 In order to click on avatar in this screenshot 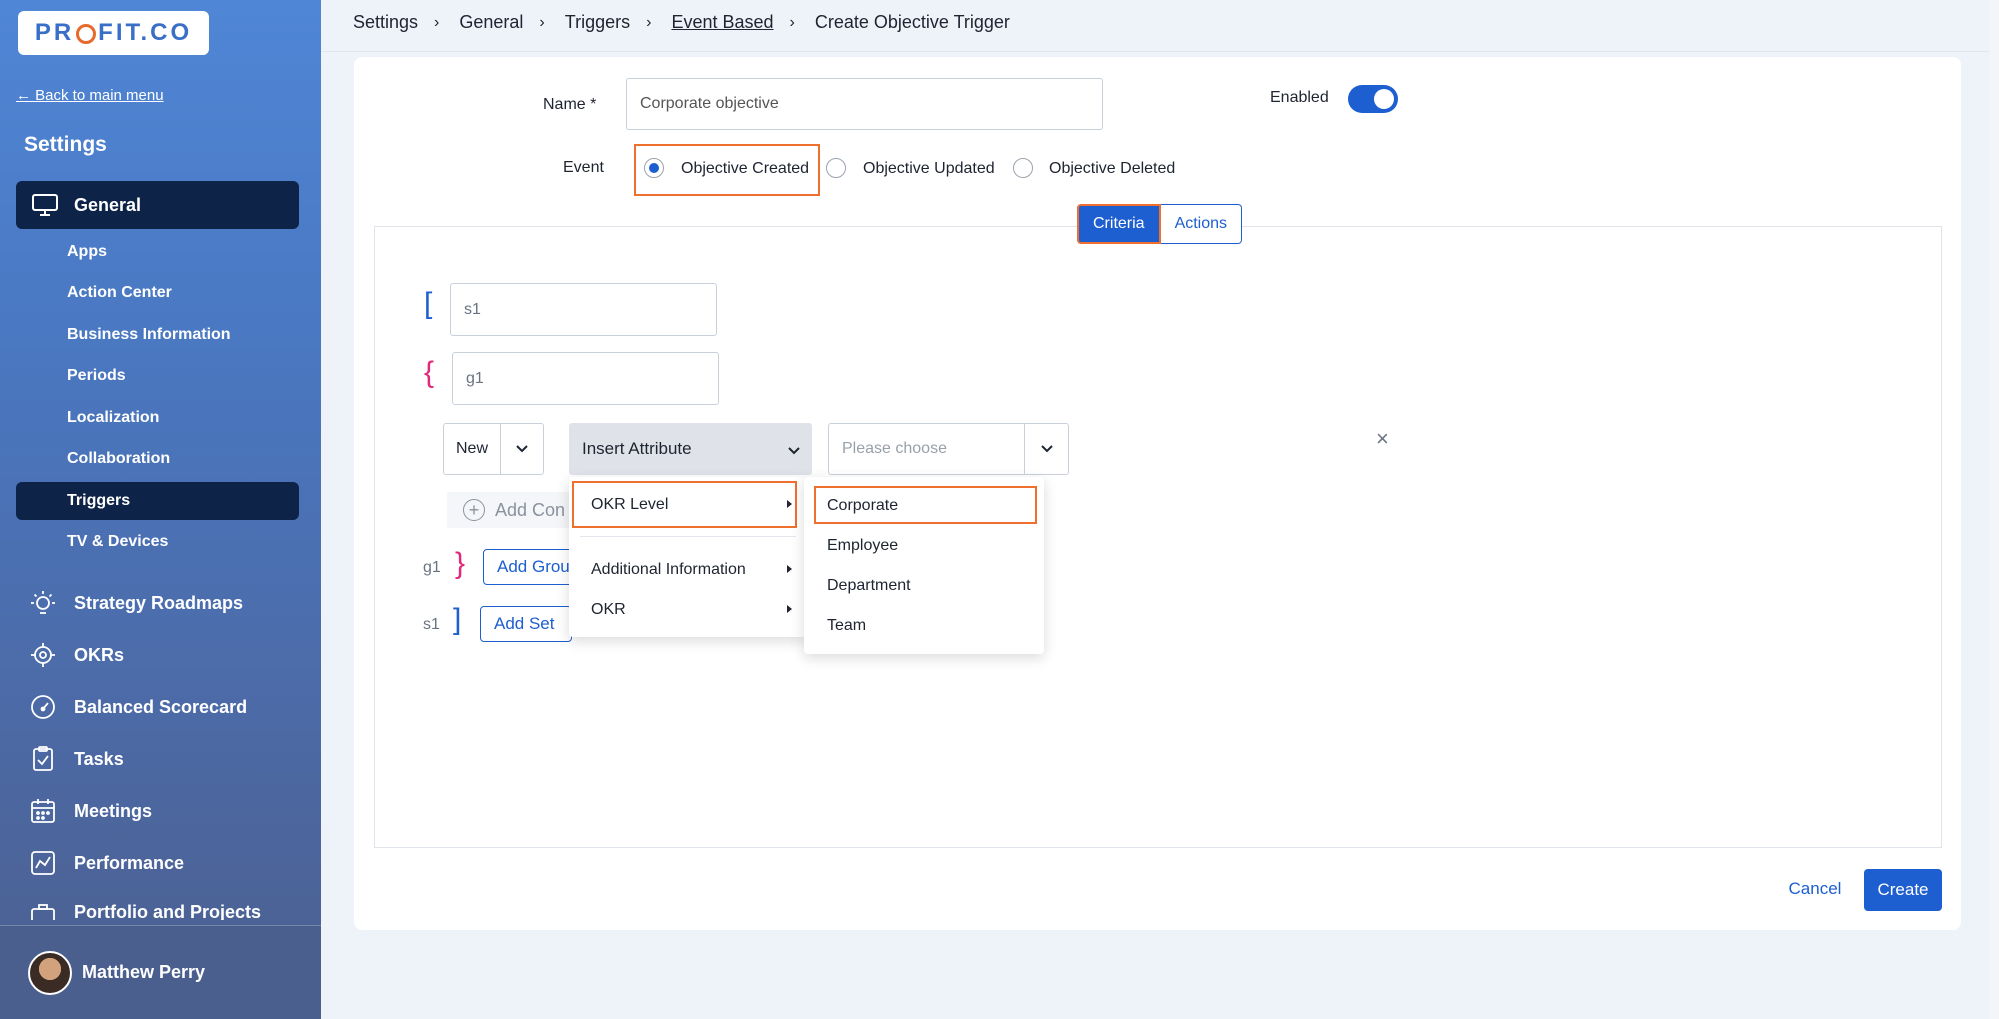, I will do `click(50, 972)`.